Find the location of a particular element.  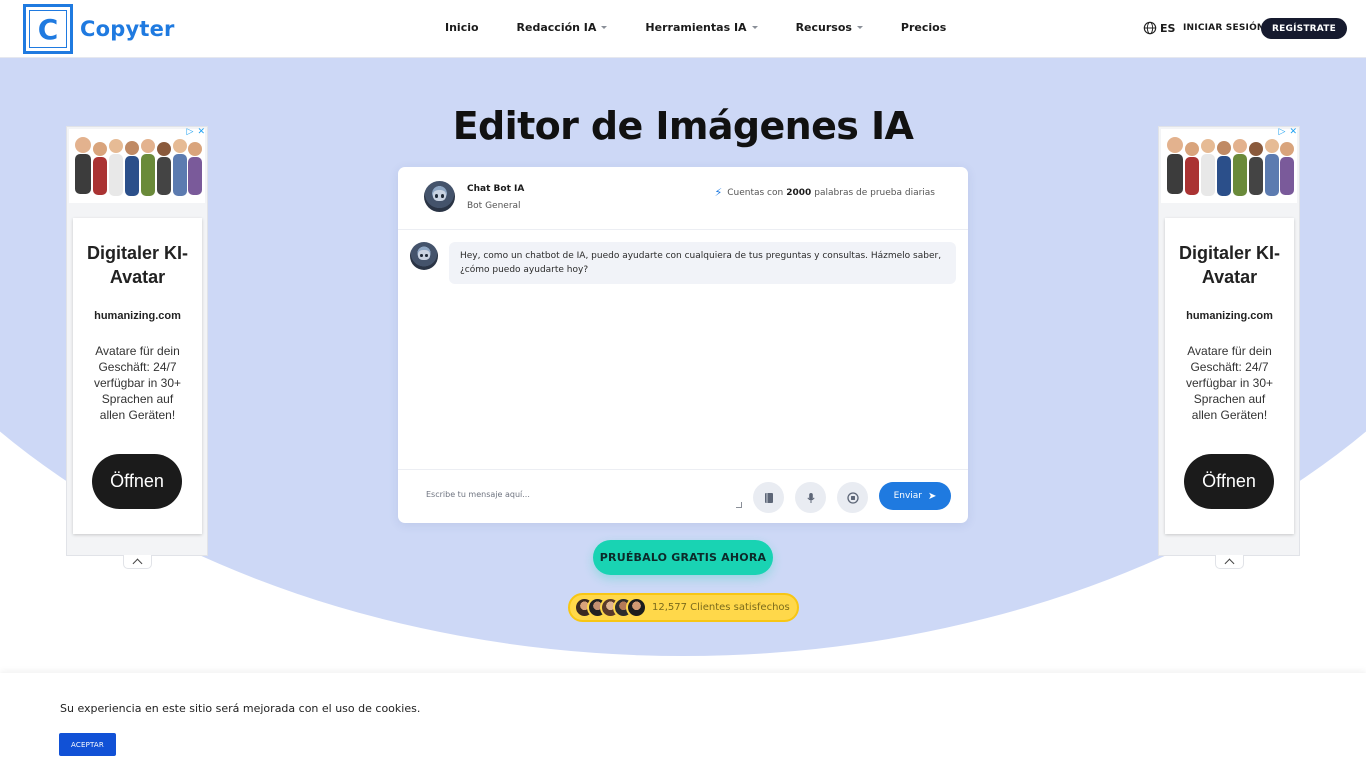

accept-cookies-button: ACEPTAR is located at coordinates (87, 744).